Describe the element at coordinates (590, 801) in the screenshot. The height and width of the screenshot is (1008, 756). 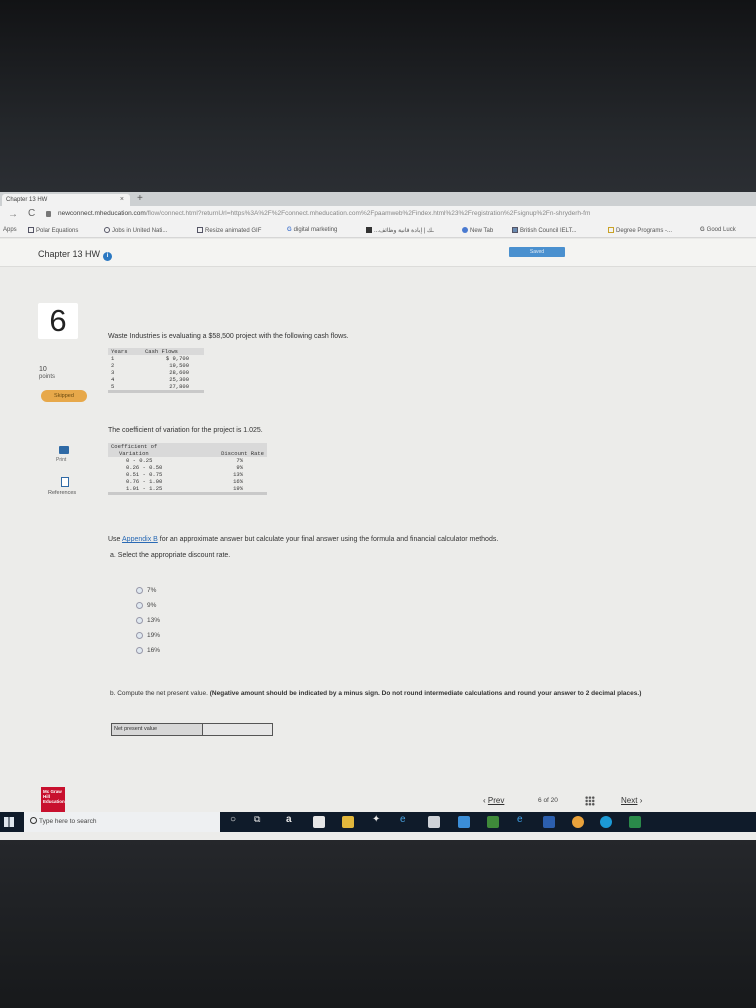
I see `grid-icon` at that location.